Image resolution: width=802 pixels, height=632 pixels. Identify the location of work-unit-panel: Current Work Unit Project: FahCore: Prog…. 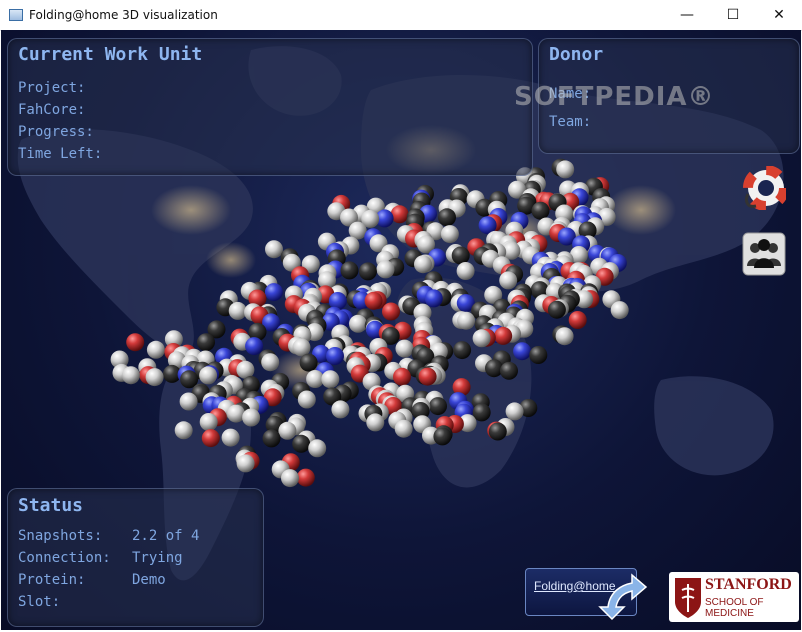
(270, 107).